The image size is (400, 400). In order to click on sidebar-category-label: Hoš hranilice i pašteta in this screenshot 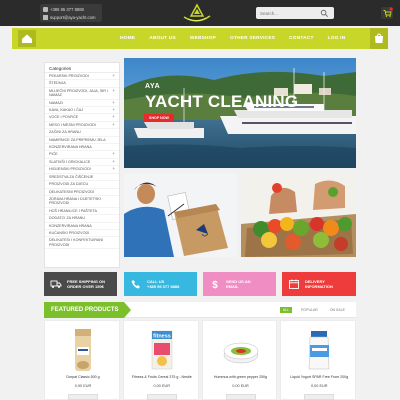, I will do `click(73, 210)`.